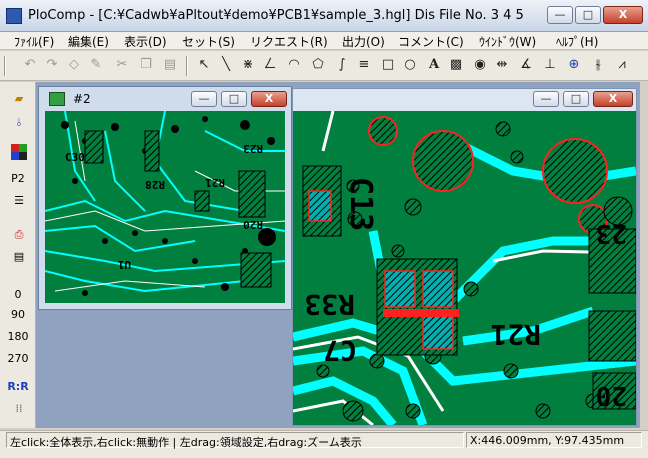 This screenshot has width=648, height=458. Describe the element at coordinates (34, 41) in the screenshot. I see `menu-file: ﾌｧｲﾙ(F)` at that location.